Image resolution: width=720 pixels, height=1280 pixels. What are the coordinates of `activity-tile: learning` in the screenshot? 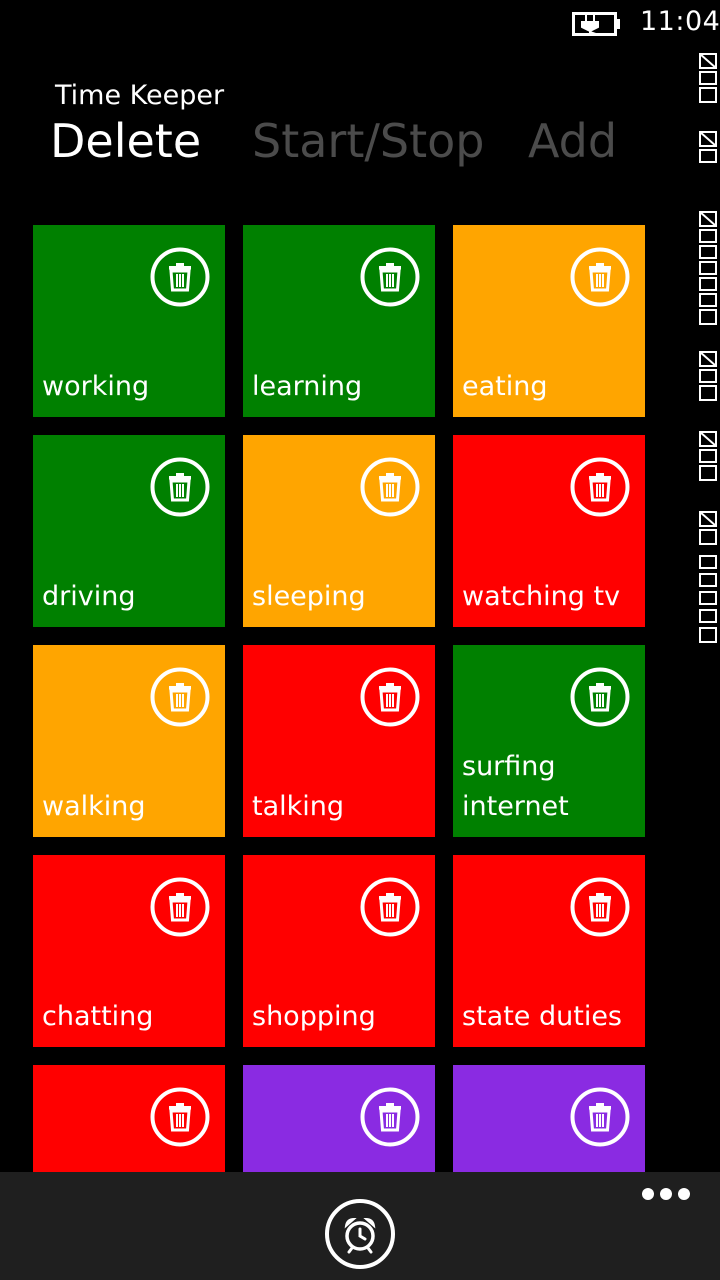 It's located at (339, 321).